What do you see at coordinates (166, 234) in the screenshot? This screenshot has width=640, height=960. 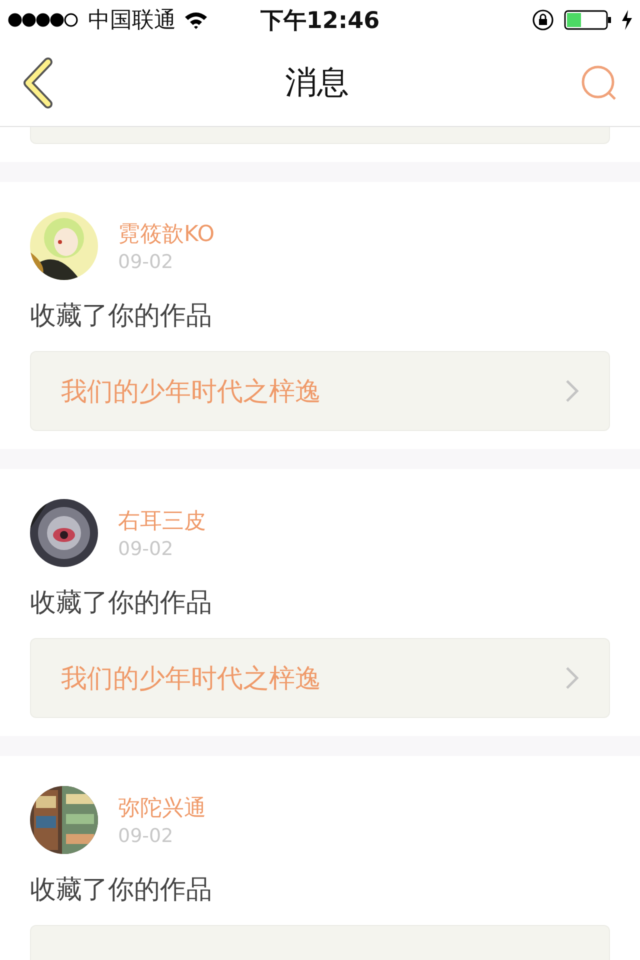 I see `user-name: 霓筱歆KO` at bounding box center [166, 234].